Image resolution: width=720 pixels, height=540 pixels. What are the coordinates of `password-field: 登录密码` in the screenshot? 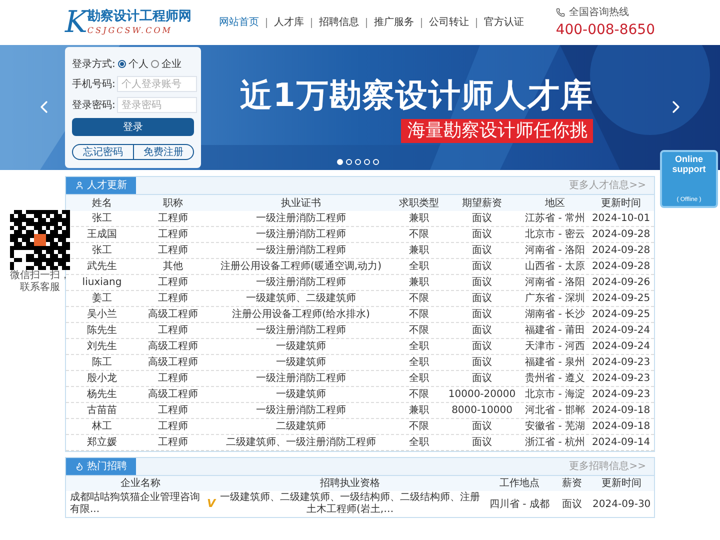 It's located at (157, 105).